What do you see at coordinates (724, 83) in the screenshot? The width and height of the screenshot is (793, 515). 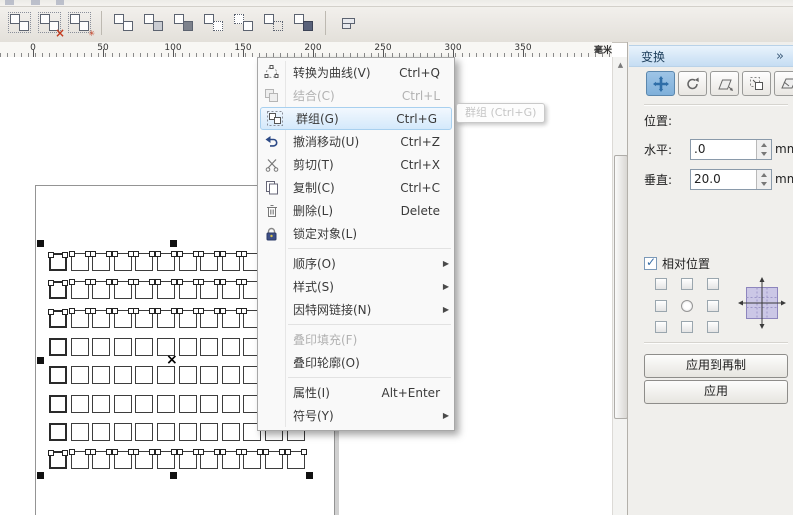 I see `scale-mirror-tab` at bounding box center [724, 83].